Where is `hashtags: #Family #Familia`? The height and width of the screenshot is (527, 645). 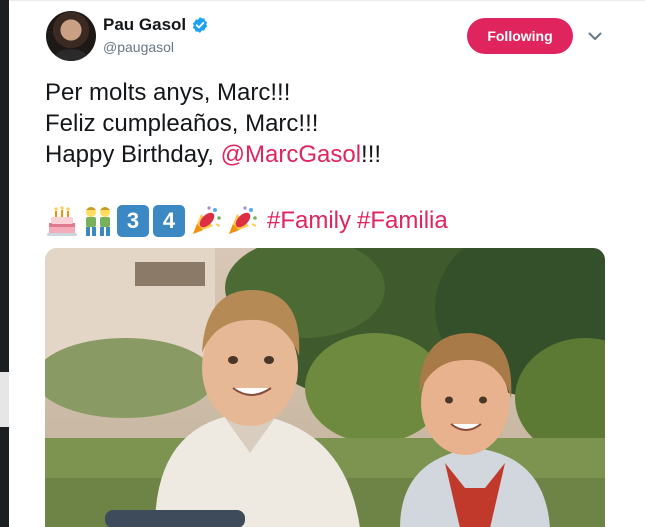
hashtags: #Family #Familia is located at coordinates (360, 221).